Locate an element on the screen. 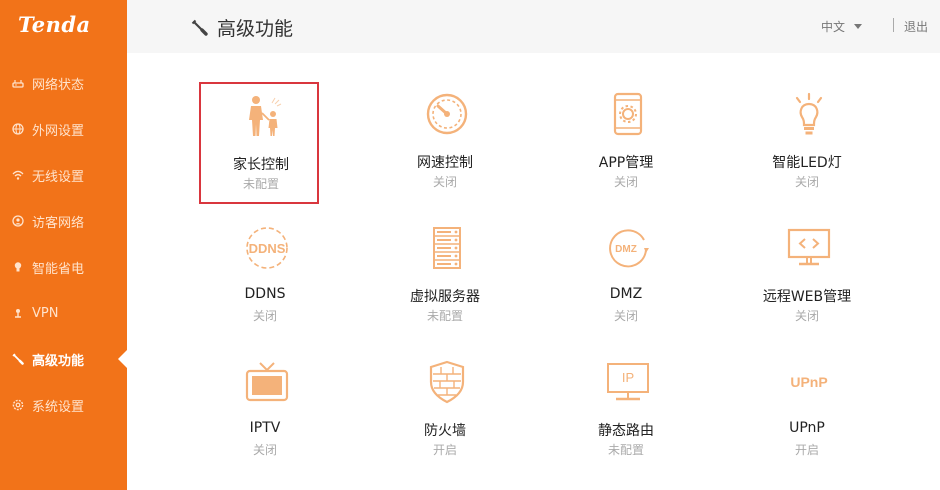 Image resolution: width=940 pixels, height=490 pixels. sidebar-item-label: VPN is located at coordinates (45, 313).